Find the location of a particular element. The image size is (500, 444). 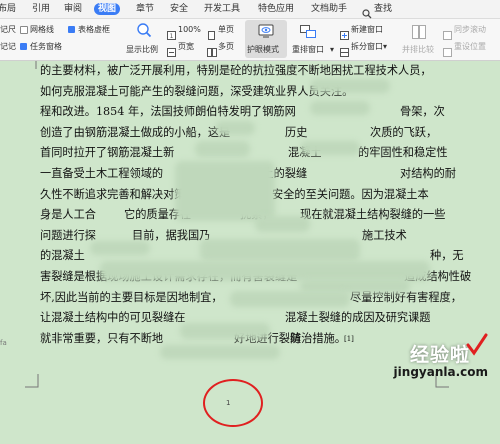

left-margin-mark: fa is located at coordinates (3, 343).